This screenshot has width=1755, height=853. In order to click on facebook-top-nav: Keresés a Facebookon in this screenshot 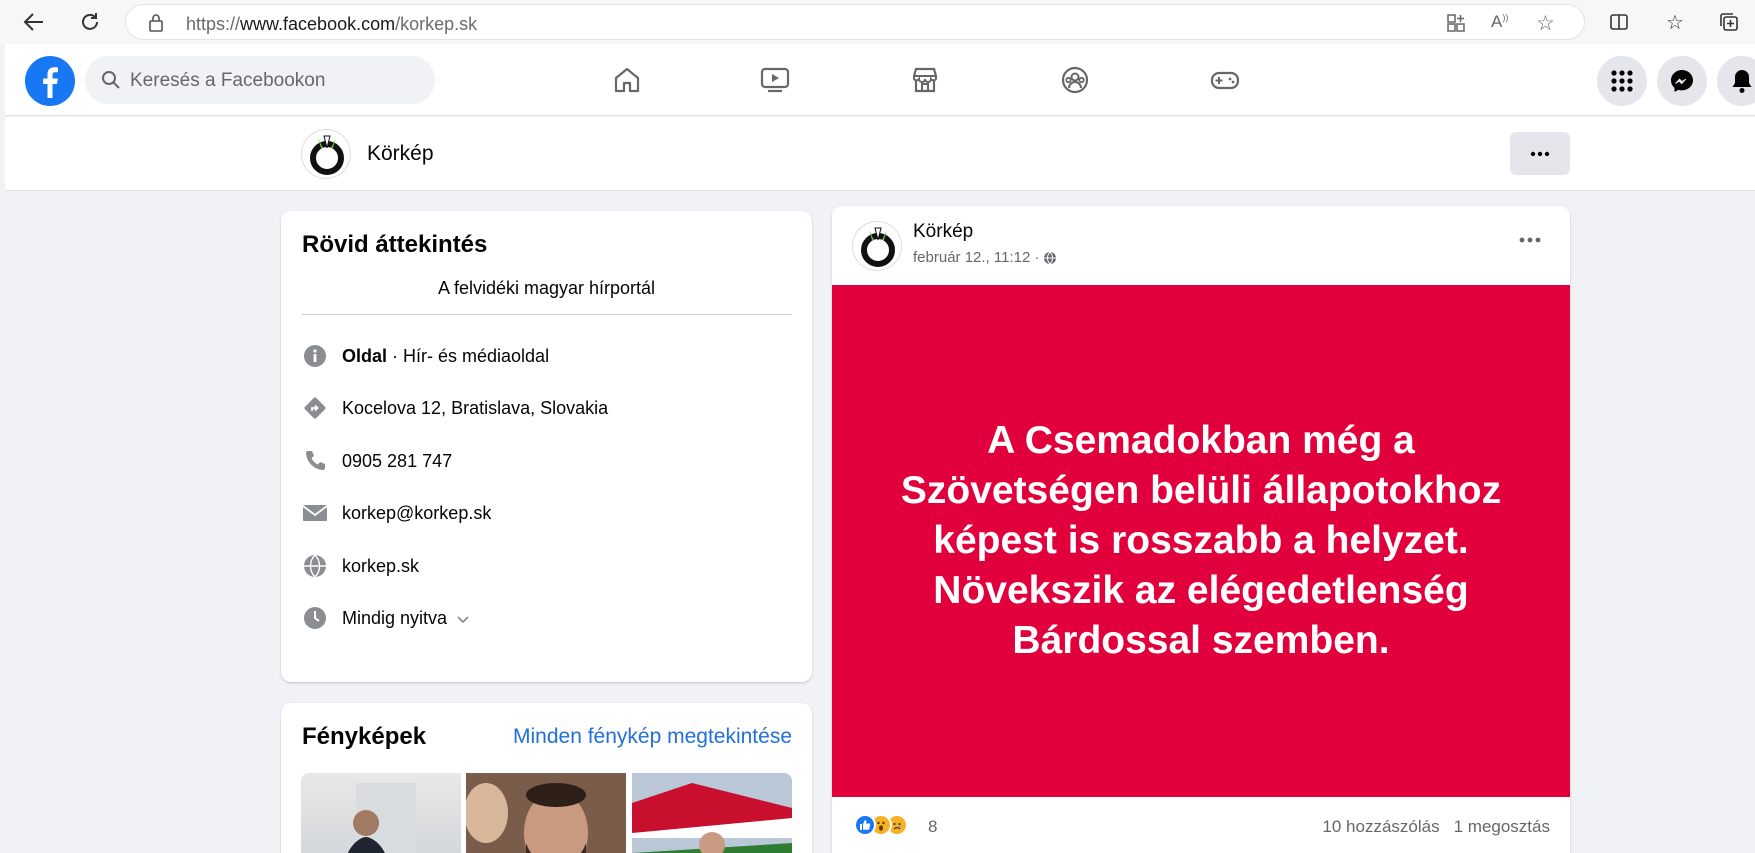, I will do `click(880, 80)`.